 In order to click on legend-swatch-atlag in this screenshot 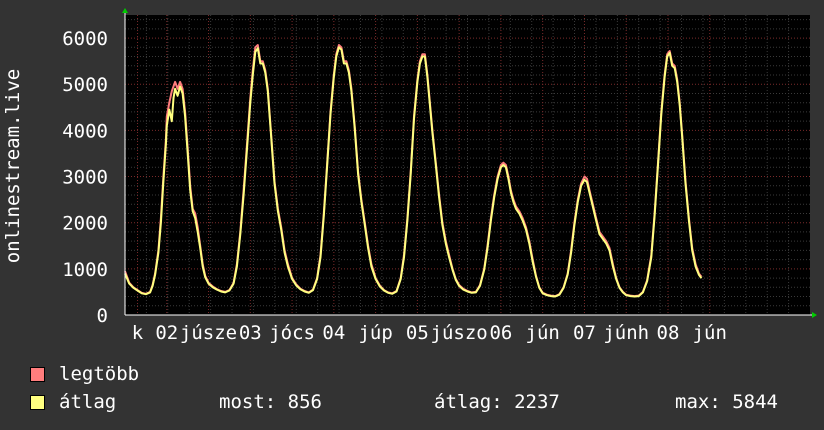, I will do `click(37, 402)`.